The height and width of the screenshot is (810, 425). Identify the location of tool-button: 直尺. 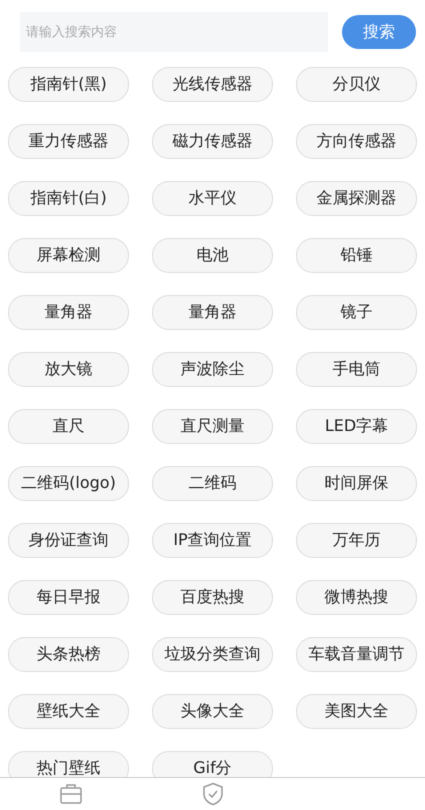
(68, 426).